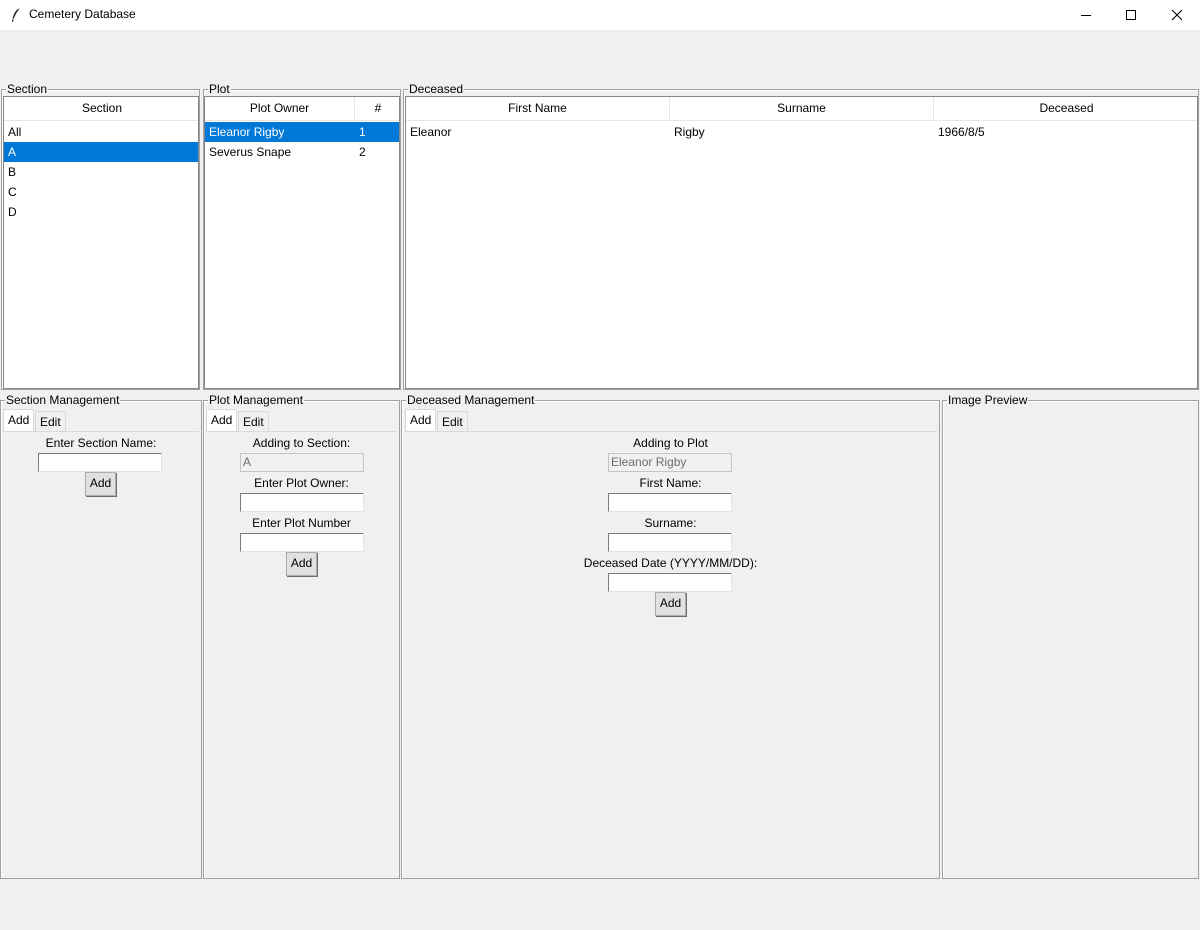  What do you see at coordinates (101, 172) in the screenshot?
I see `list-item: B` at bounding box center [101, 172].